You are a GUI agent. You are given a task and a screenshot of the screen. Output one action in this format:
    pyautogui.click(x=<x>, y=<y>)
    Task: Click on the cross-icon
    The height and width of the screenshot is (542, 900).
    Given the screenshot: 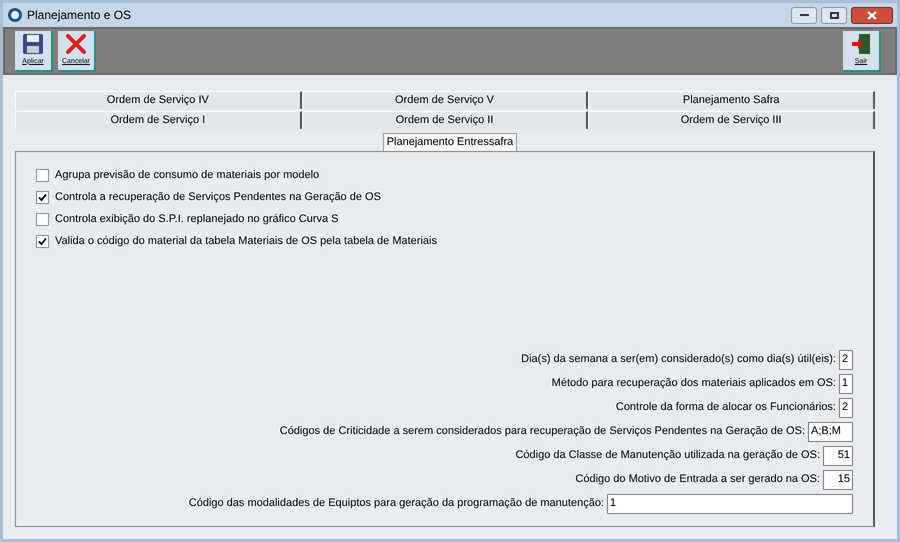 What is the action you would take?
    pyautogui.click(x=76, y=43)
    